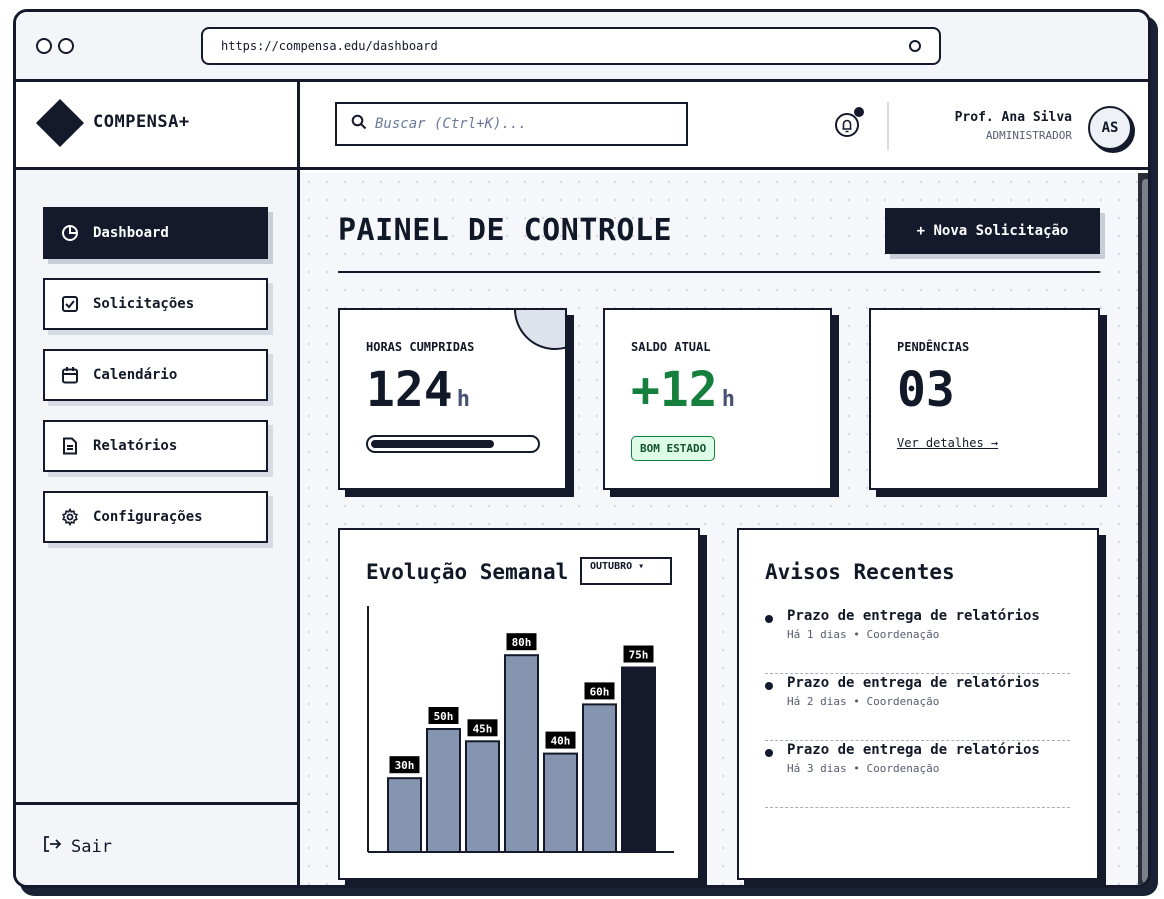  What do you see at coordinates (444, 716) in the screenshot?
I see `data-label: 50h` at bounding box center [444, 716].